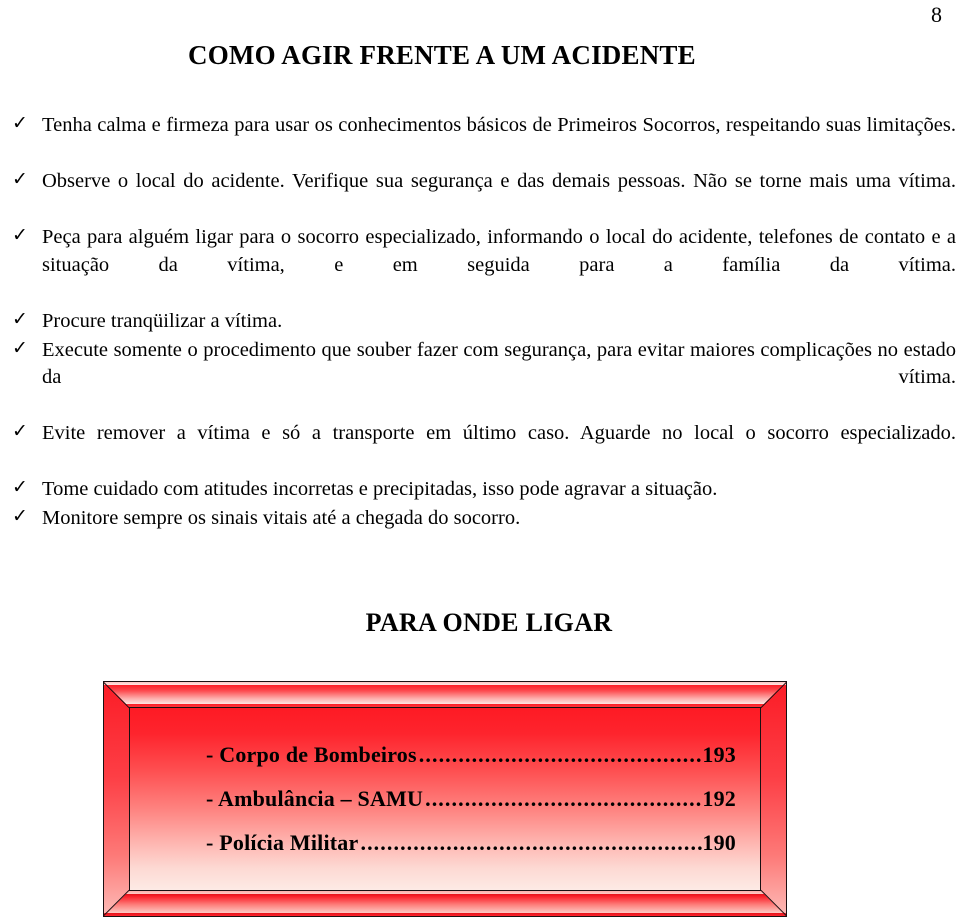 This screenshot has width=960, height=917. Describe the element at coordinates (719, 798) in the screenshot. I see `emergency-phone-number: 192` at that location.